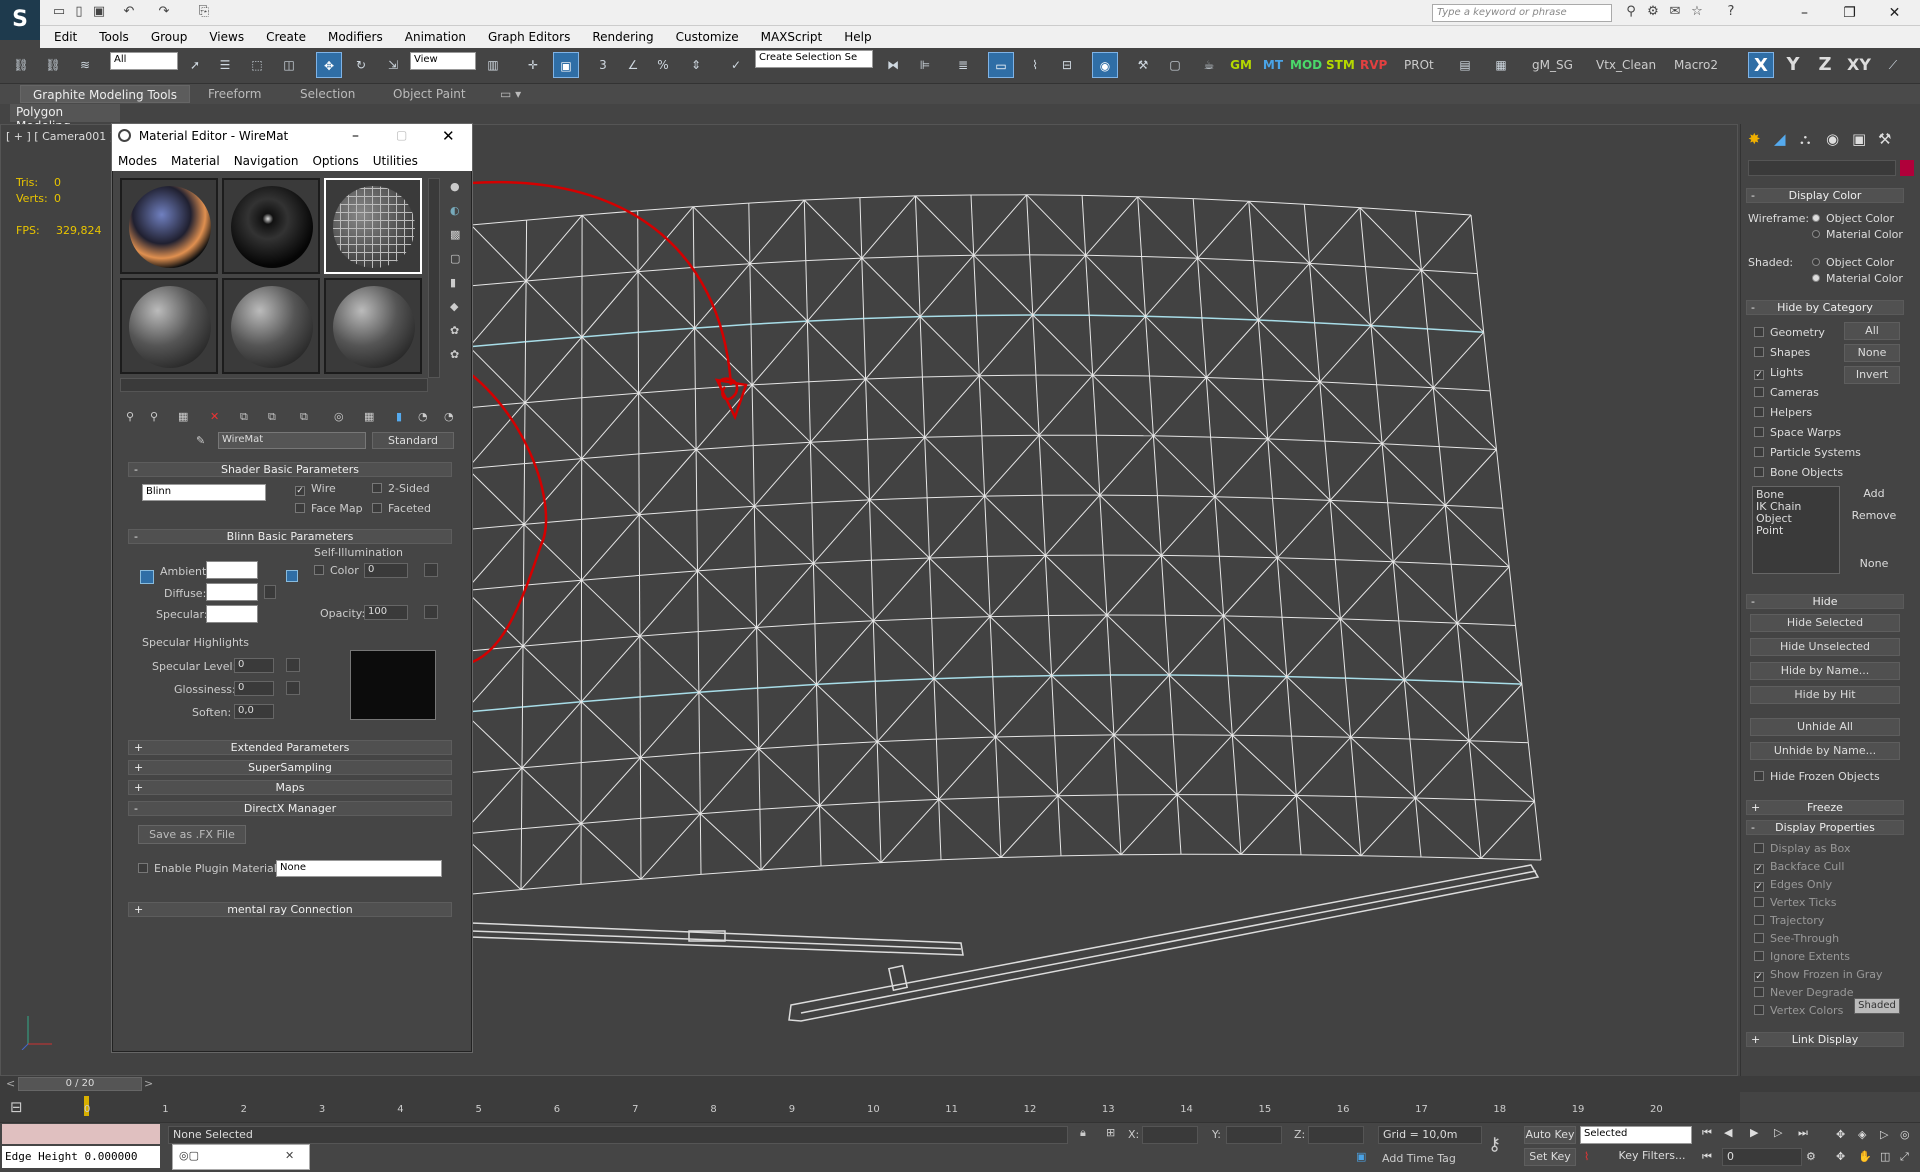 Image resolution: width=1920 pixels, height=1172 pixels. I want to click on time-tag-icon: ▣, so click(1361, 1156).